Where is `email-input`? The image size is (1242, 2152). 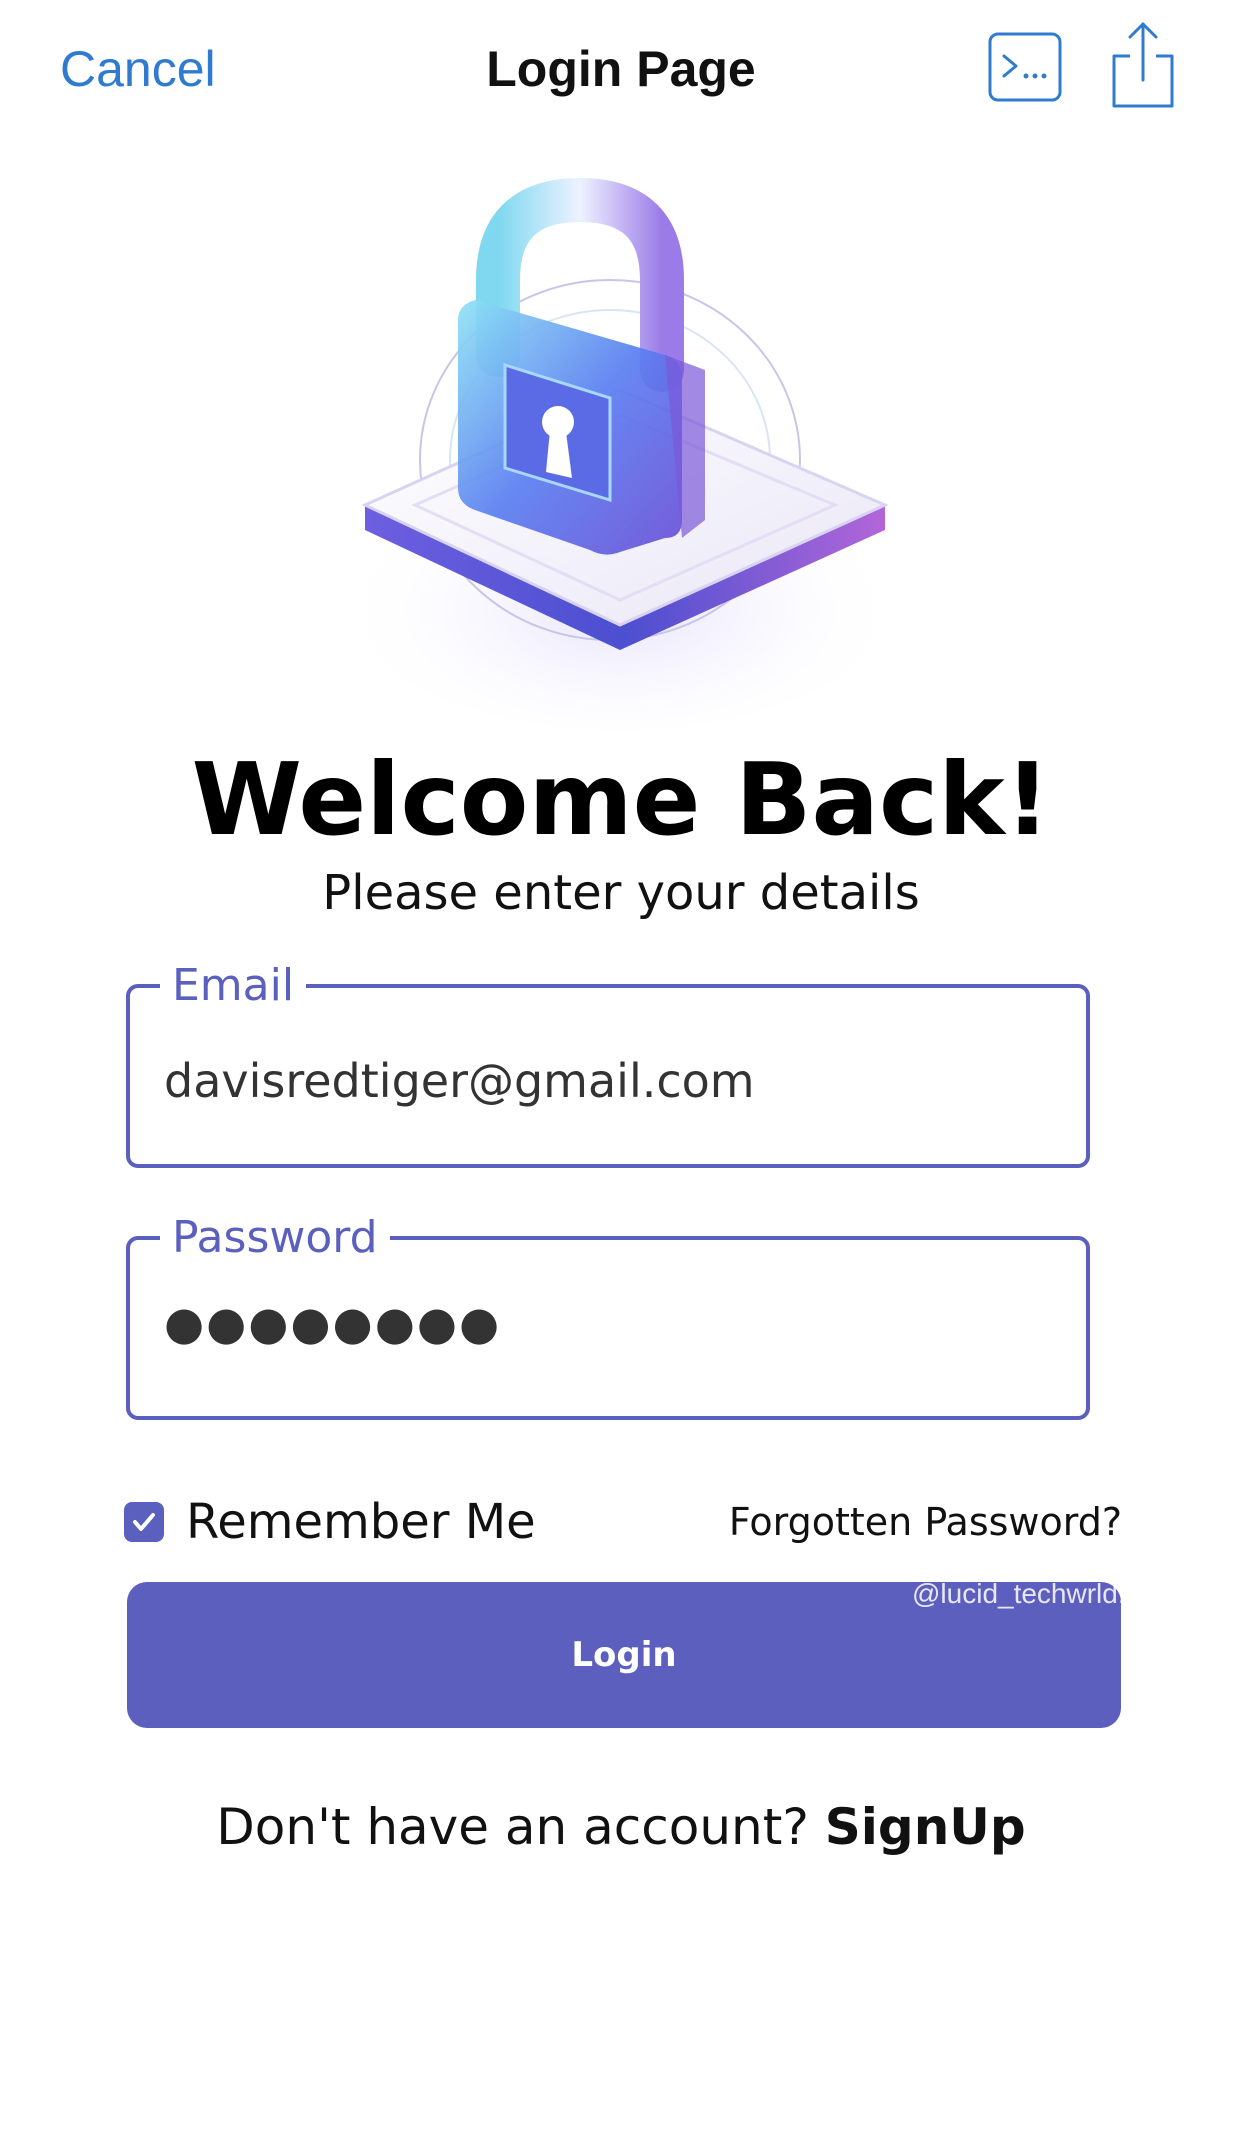 email-input is located at coordinates (604, 1081).